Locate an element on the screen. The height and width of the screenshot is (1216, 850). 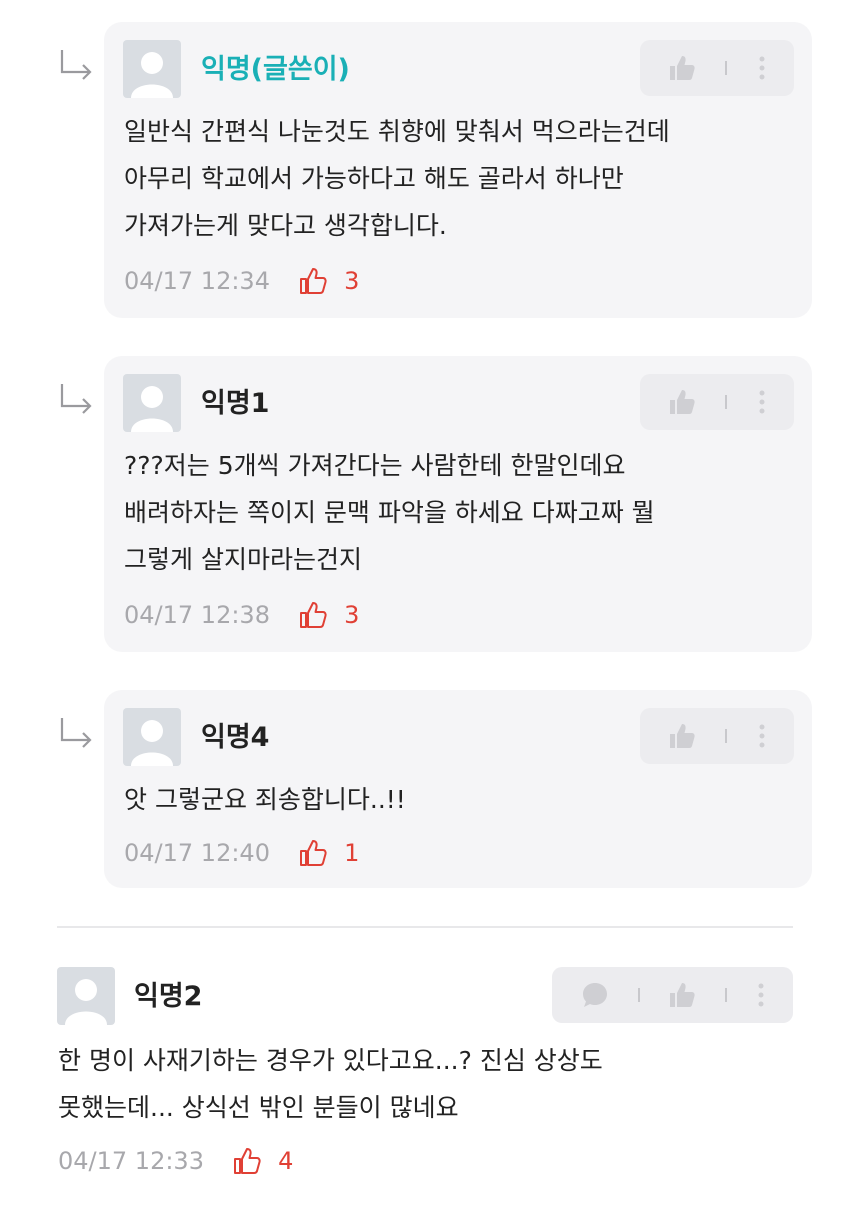
author-name: 익명4 is located at coordinates (235, 738).